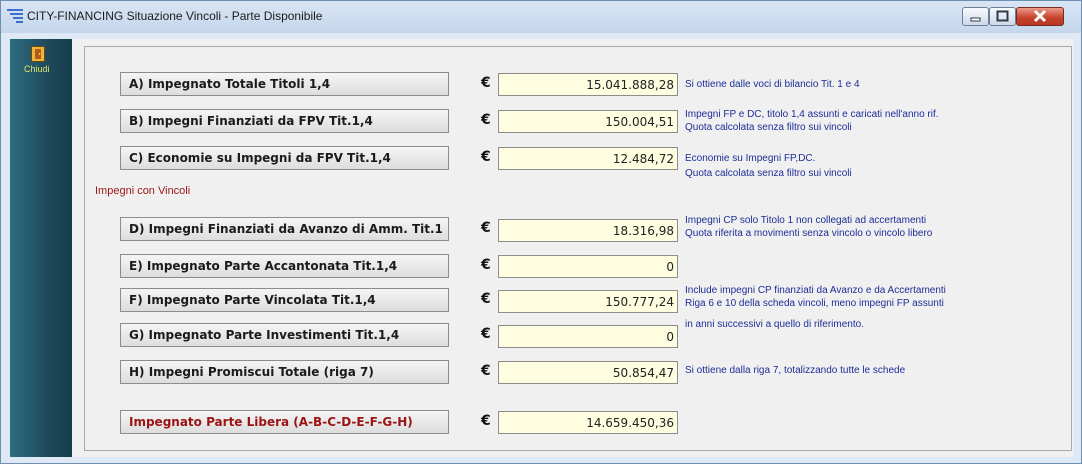  Describe the element at coordinates (284, 266) in the screenshot. I see `row-e-button: E) Impegnato Parte Accantonata Tit.1,4` at that location.